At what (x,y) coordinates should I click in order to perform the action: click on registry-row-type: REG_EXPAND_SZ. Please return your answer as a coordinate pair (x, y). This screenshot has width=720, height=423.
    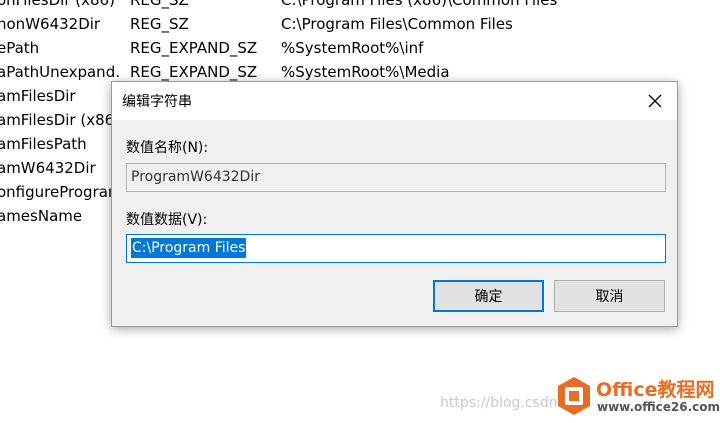
    Looking at the image, I should click on (194, 48).